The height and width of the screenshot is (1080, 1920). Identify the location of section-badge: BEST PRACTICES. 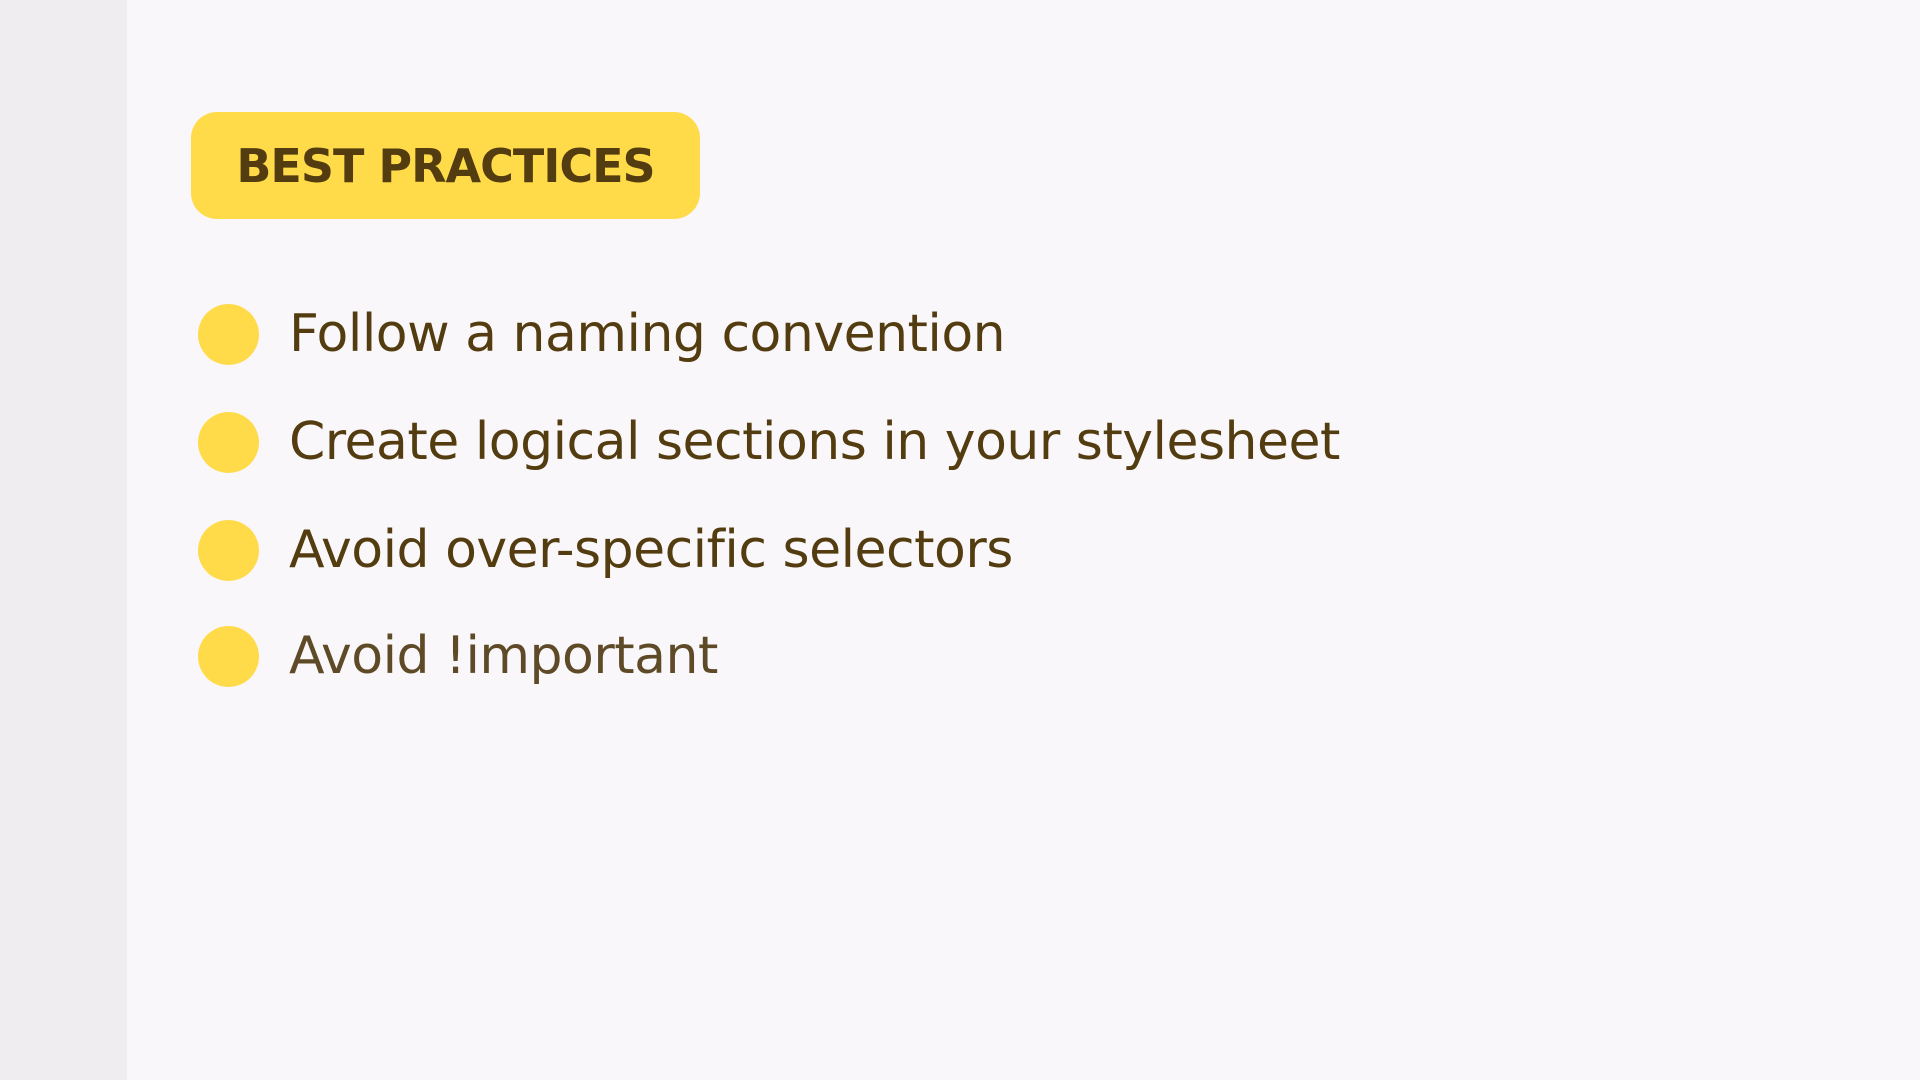
(445, 165).